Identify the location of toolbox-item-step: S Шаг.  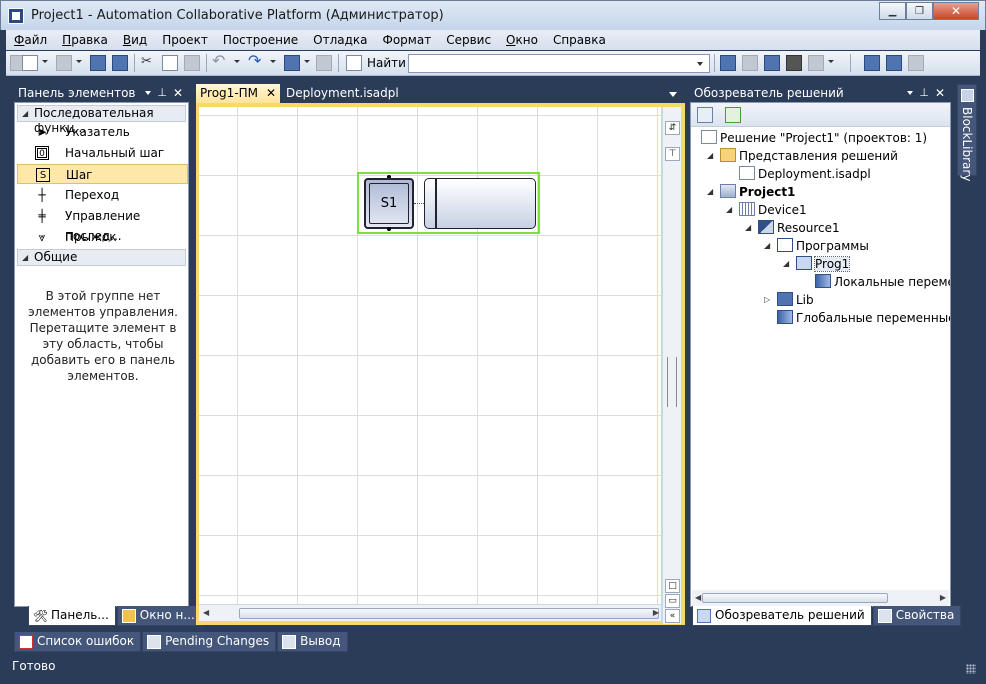
(102, 174).